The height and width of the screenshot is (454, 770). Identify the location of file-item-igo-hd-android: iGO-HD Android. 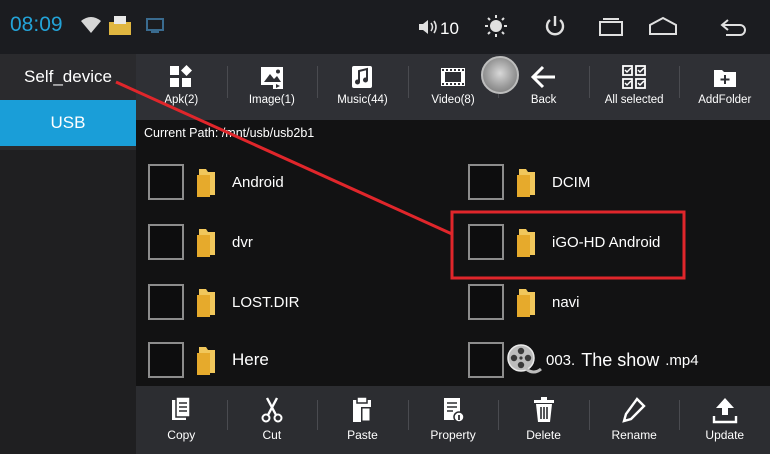
(564, 242).